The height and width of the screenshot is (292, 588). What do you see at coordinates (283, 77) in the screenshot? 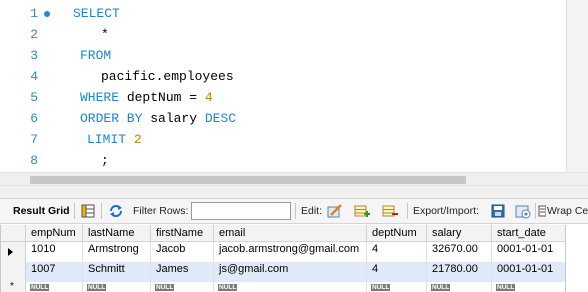
I see `code-line: 4 pacific.employees` at bounding box center [283, 77].